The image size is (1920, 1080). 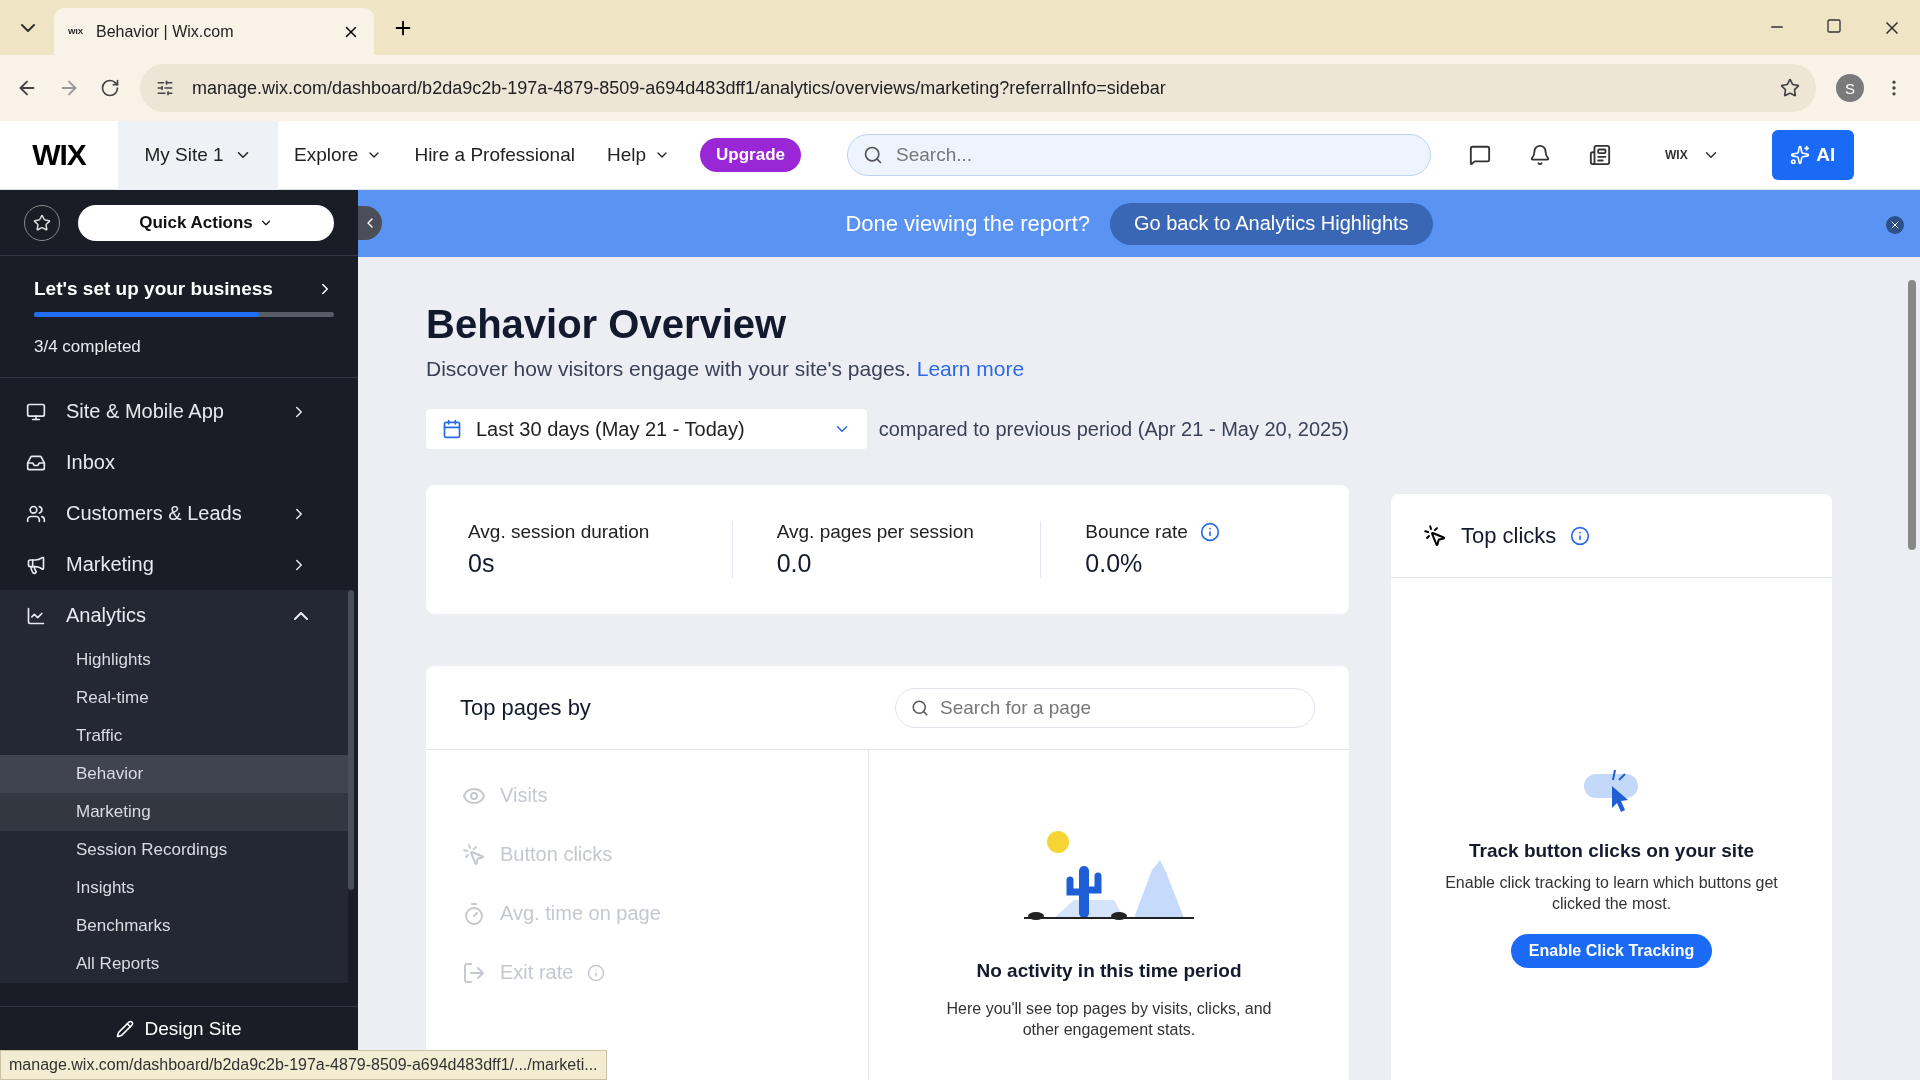 I want to click on monitor-icon, so click(x=36, y=411).